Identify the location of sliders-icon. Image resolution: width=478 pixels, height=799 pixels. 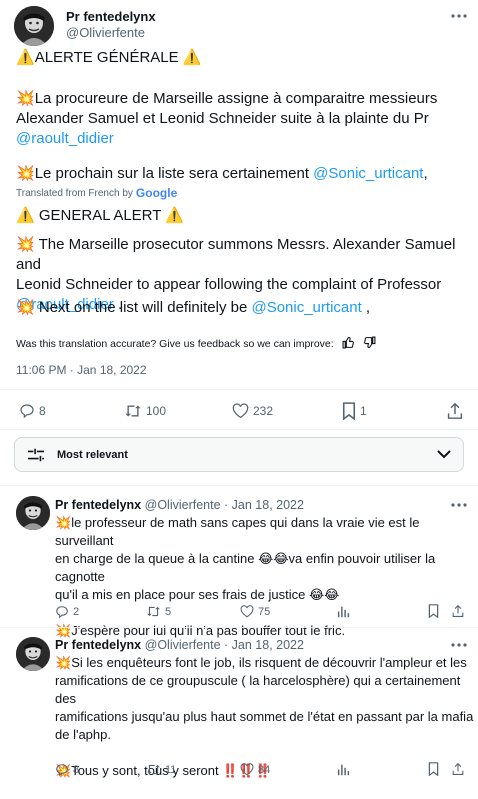
(36, 454).